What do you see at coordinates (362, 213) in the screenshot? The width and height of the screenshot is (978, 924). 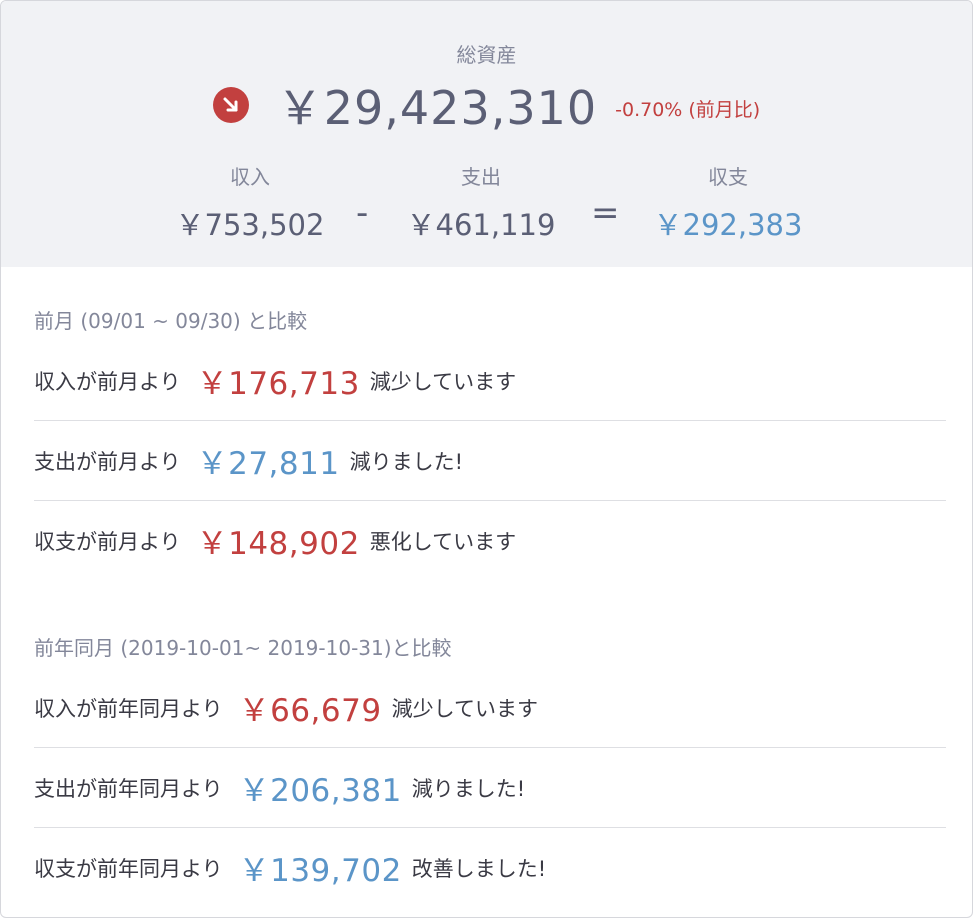 I see `minus-operator: -` at bounding box center [362, 213].